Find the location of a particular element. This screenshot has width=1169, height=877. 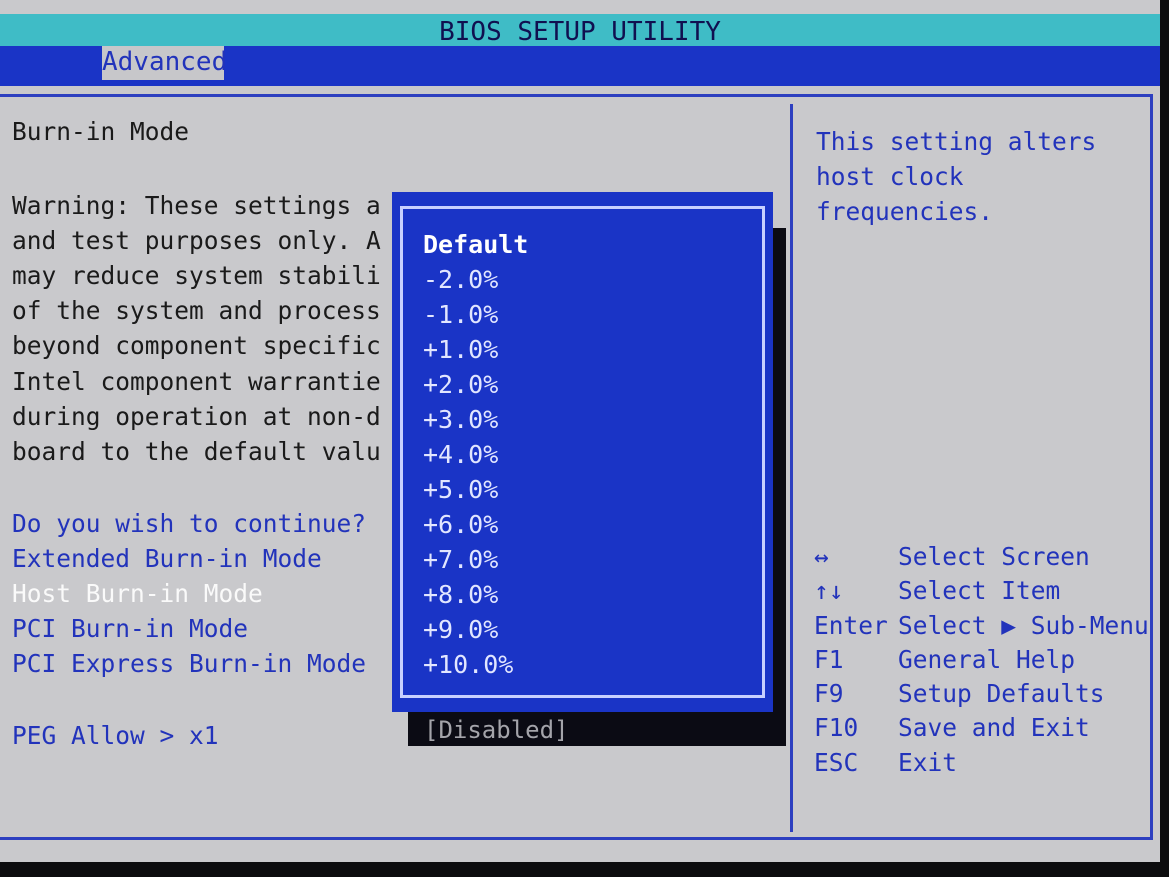

key-row: F1 General Help is located at coordinates (981, 660).